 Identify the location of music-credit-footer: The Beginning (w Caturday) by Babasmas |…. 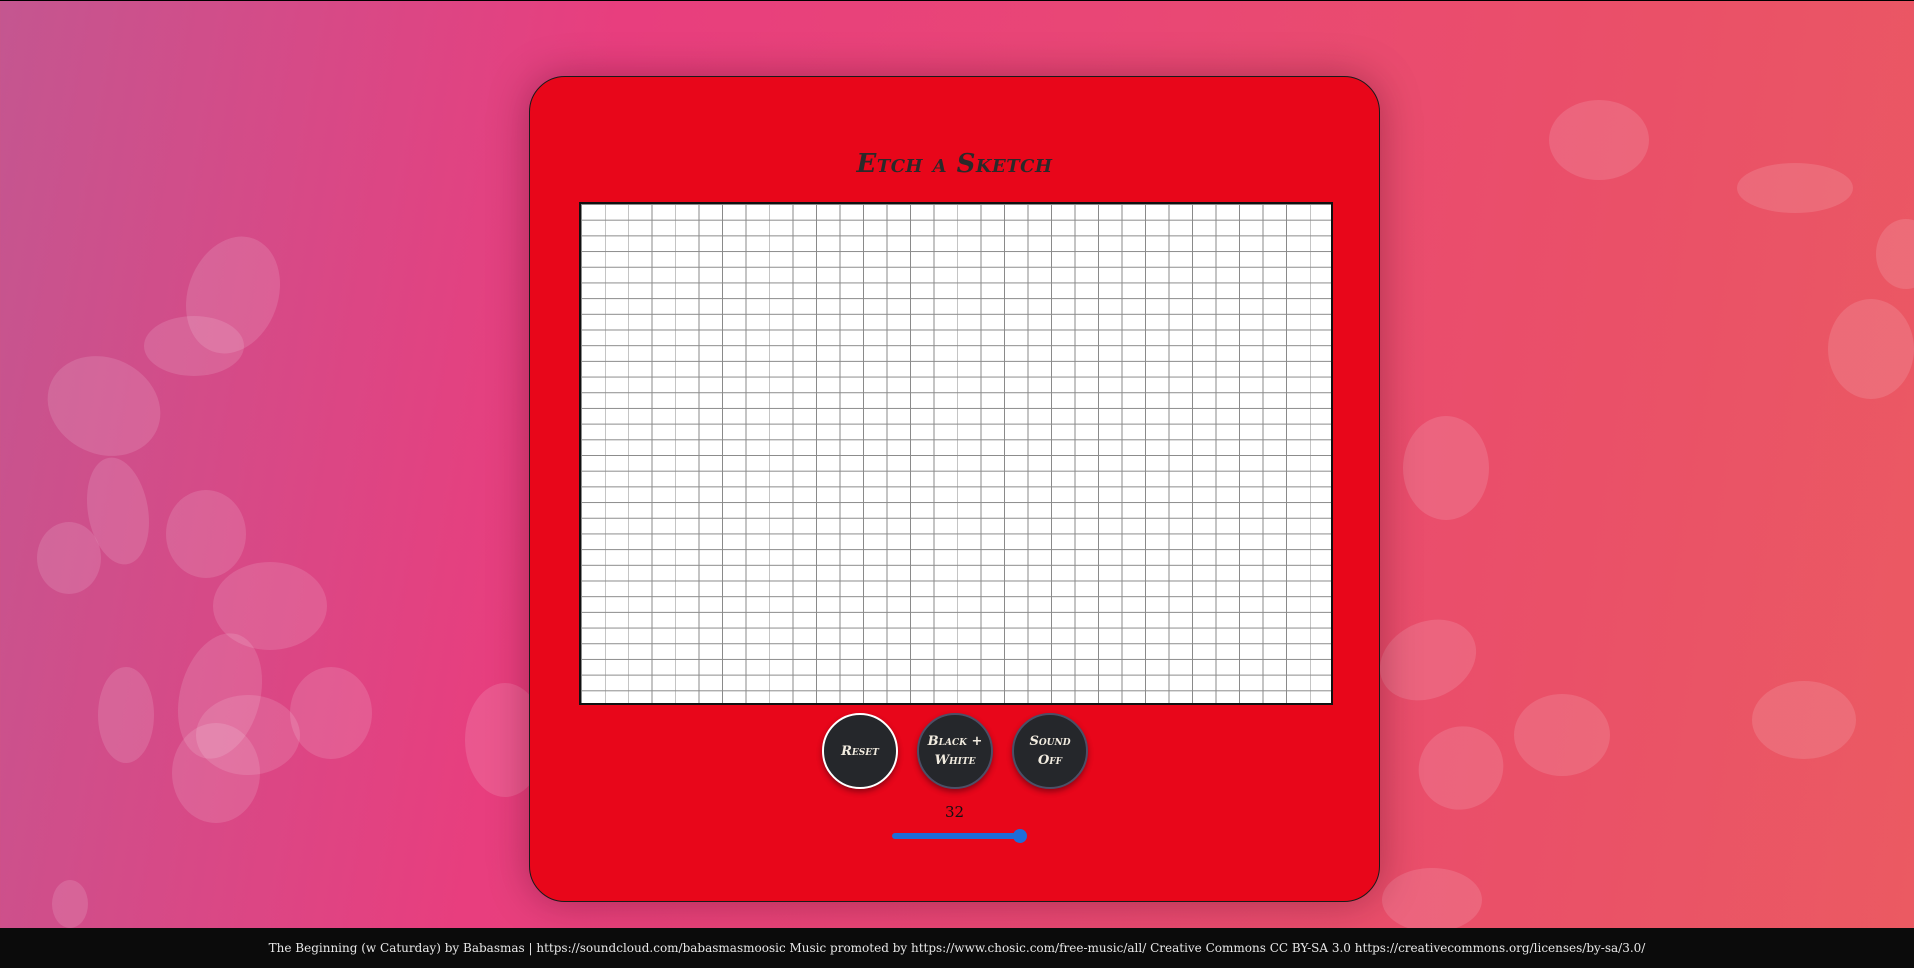
(957, 948).